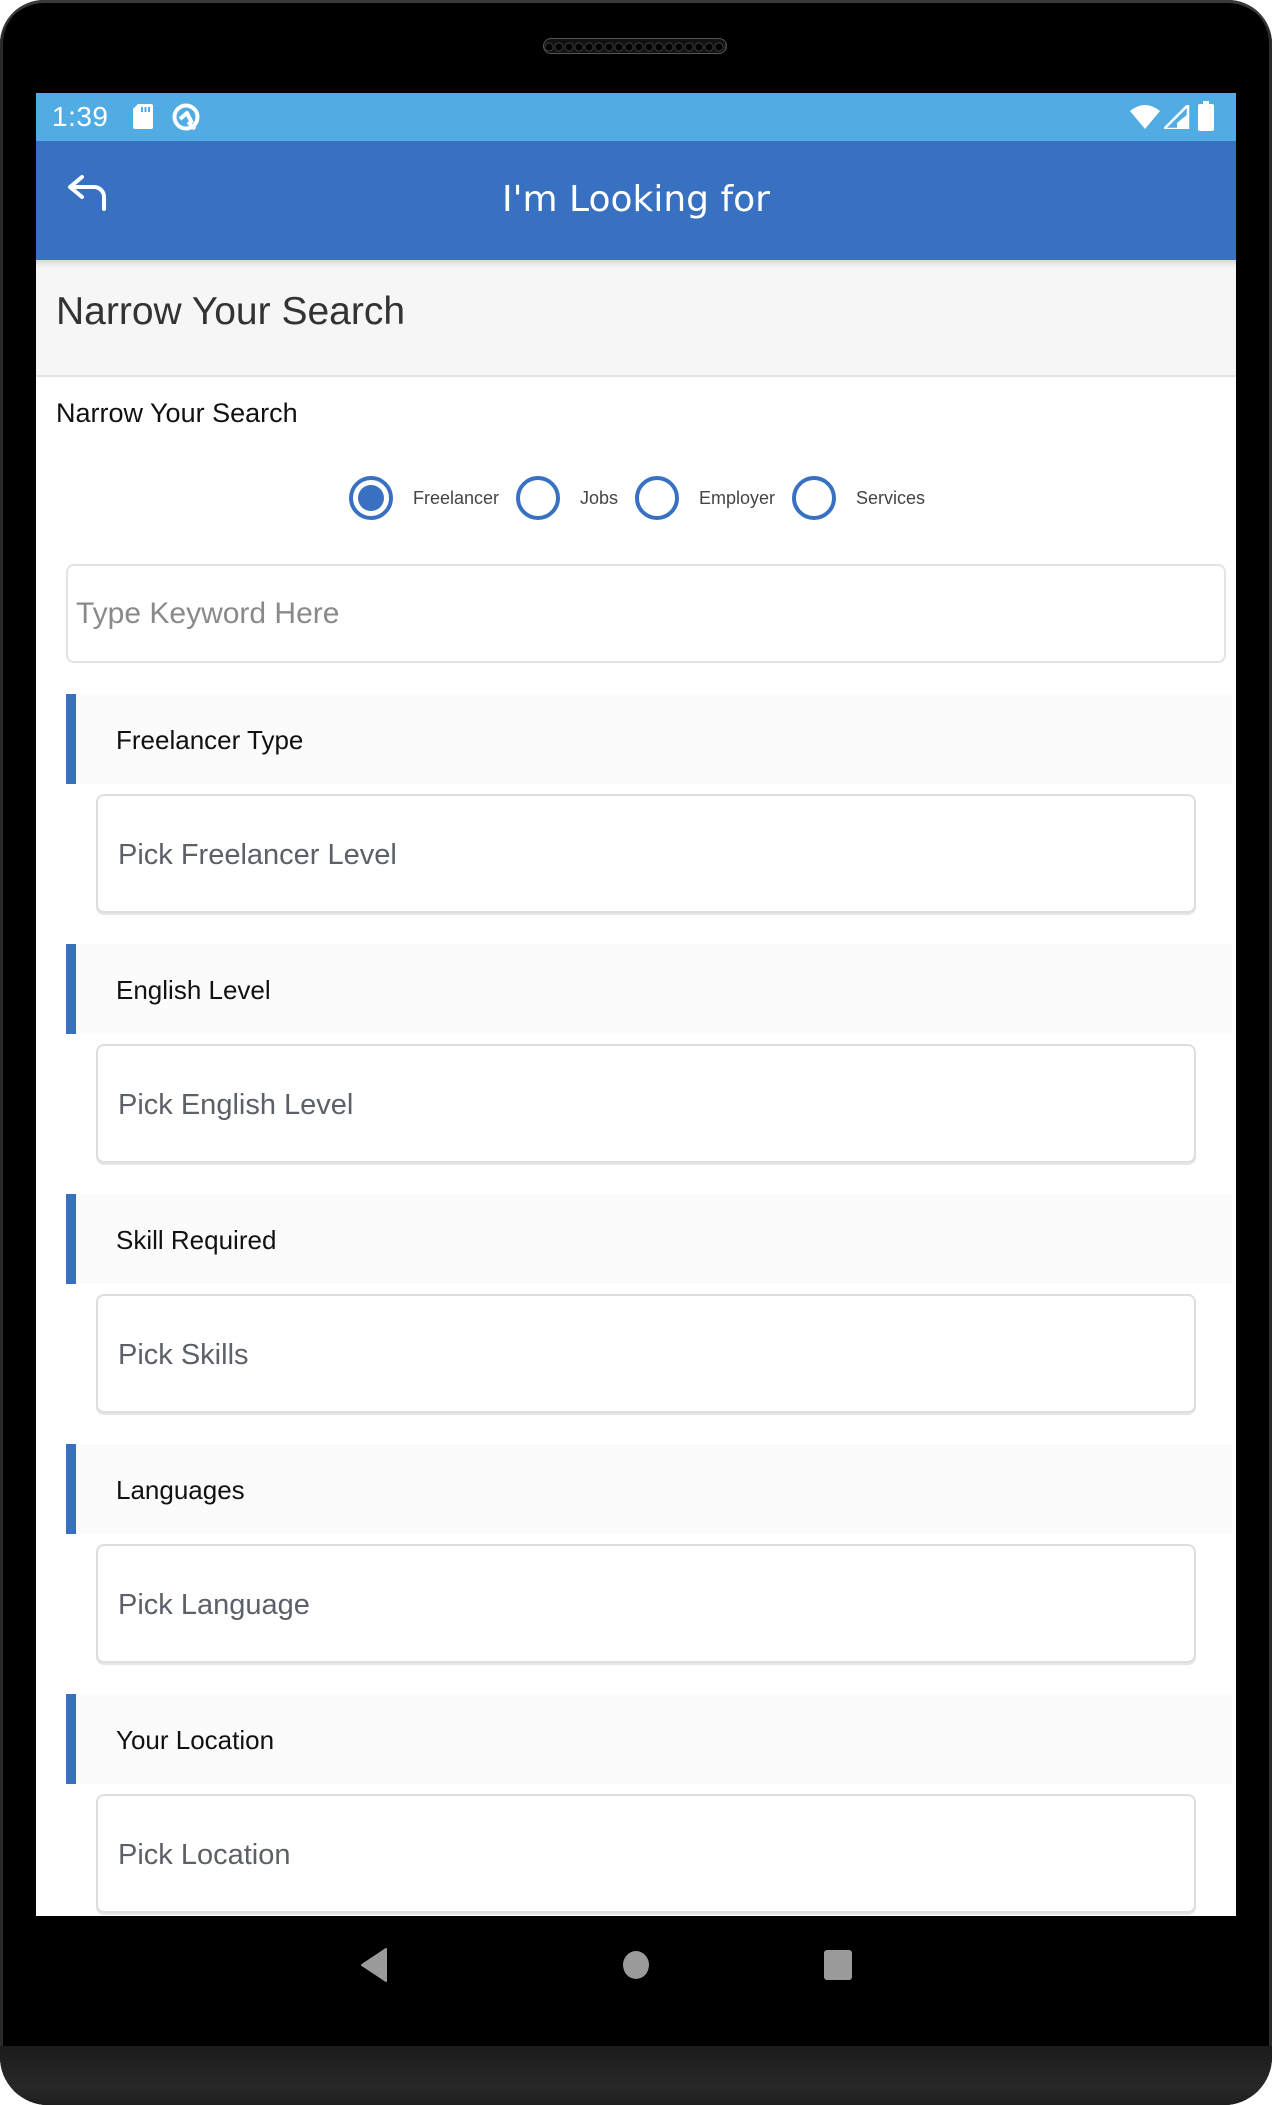 The image size is (1272, 2105). Describe the element at coordinates (204, 1855) in the screenshot. I see `picker-placeholder: Pick Location` at that location.